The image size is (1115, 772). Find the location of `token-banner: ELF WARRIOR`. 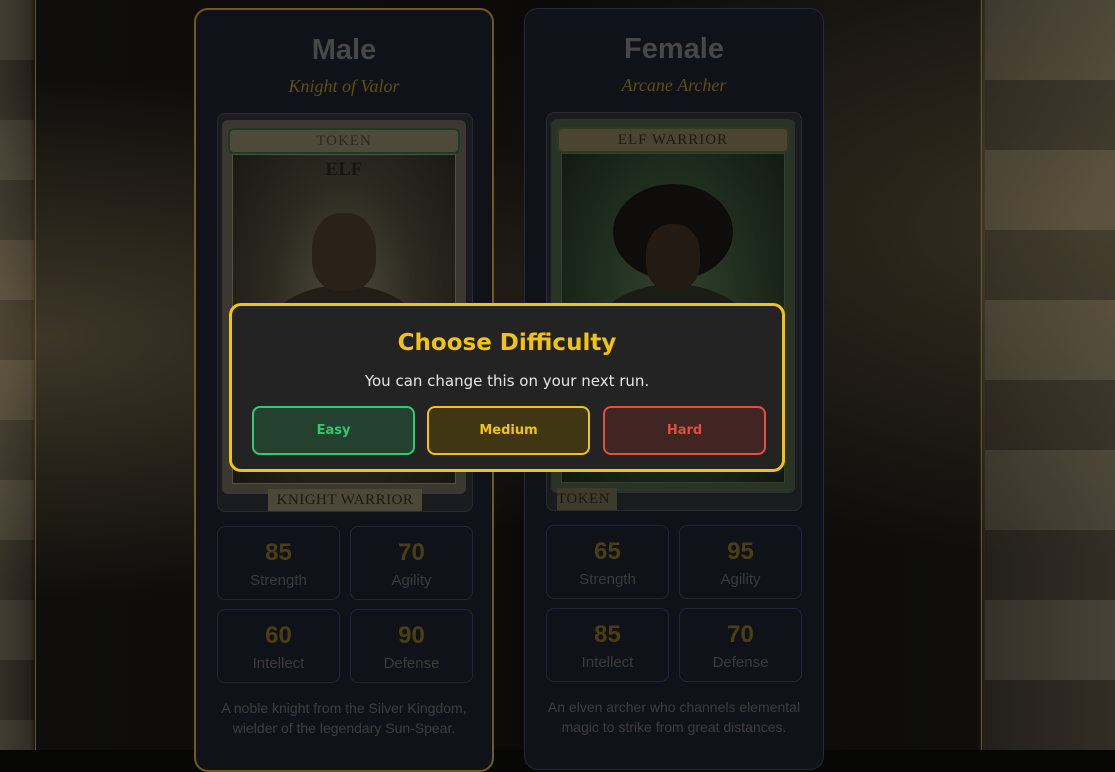

token-banner: ELF WARRIOR is located at coordinates (673, 140).